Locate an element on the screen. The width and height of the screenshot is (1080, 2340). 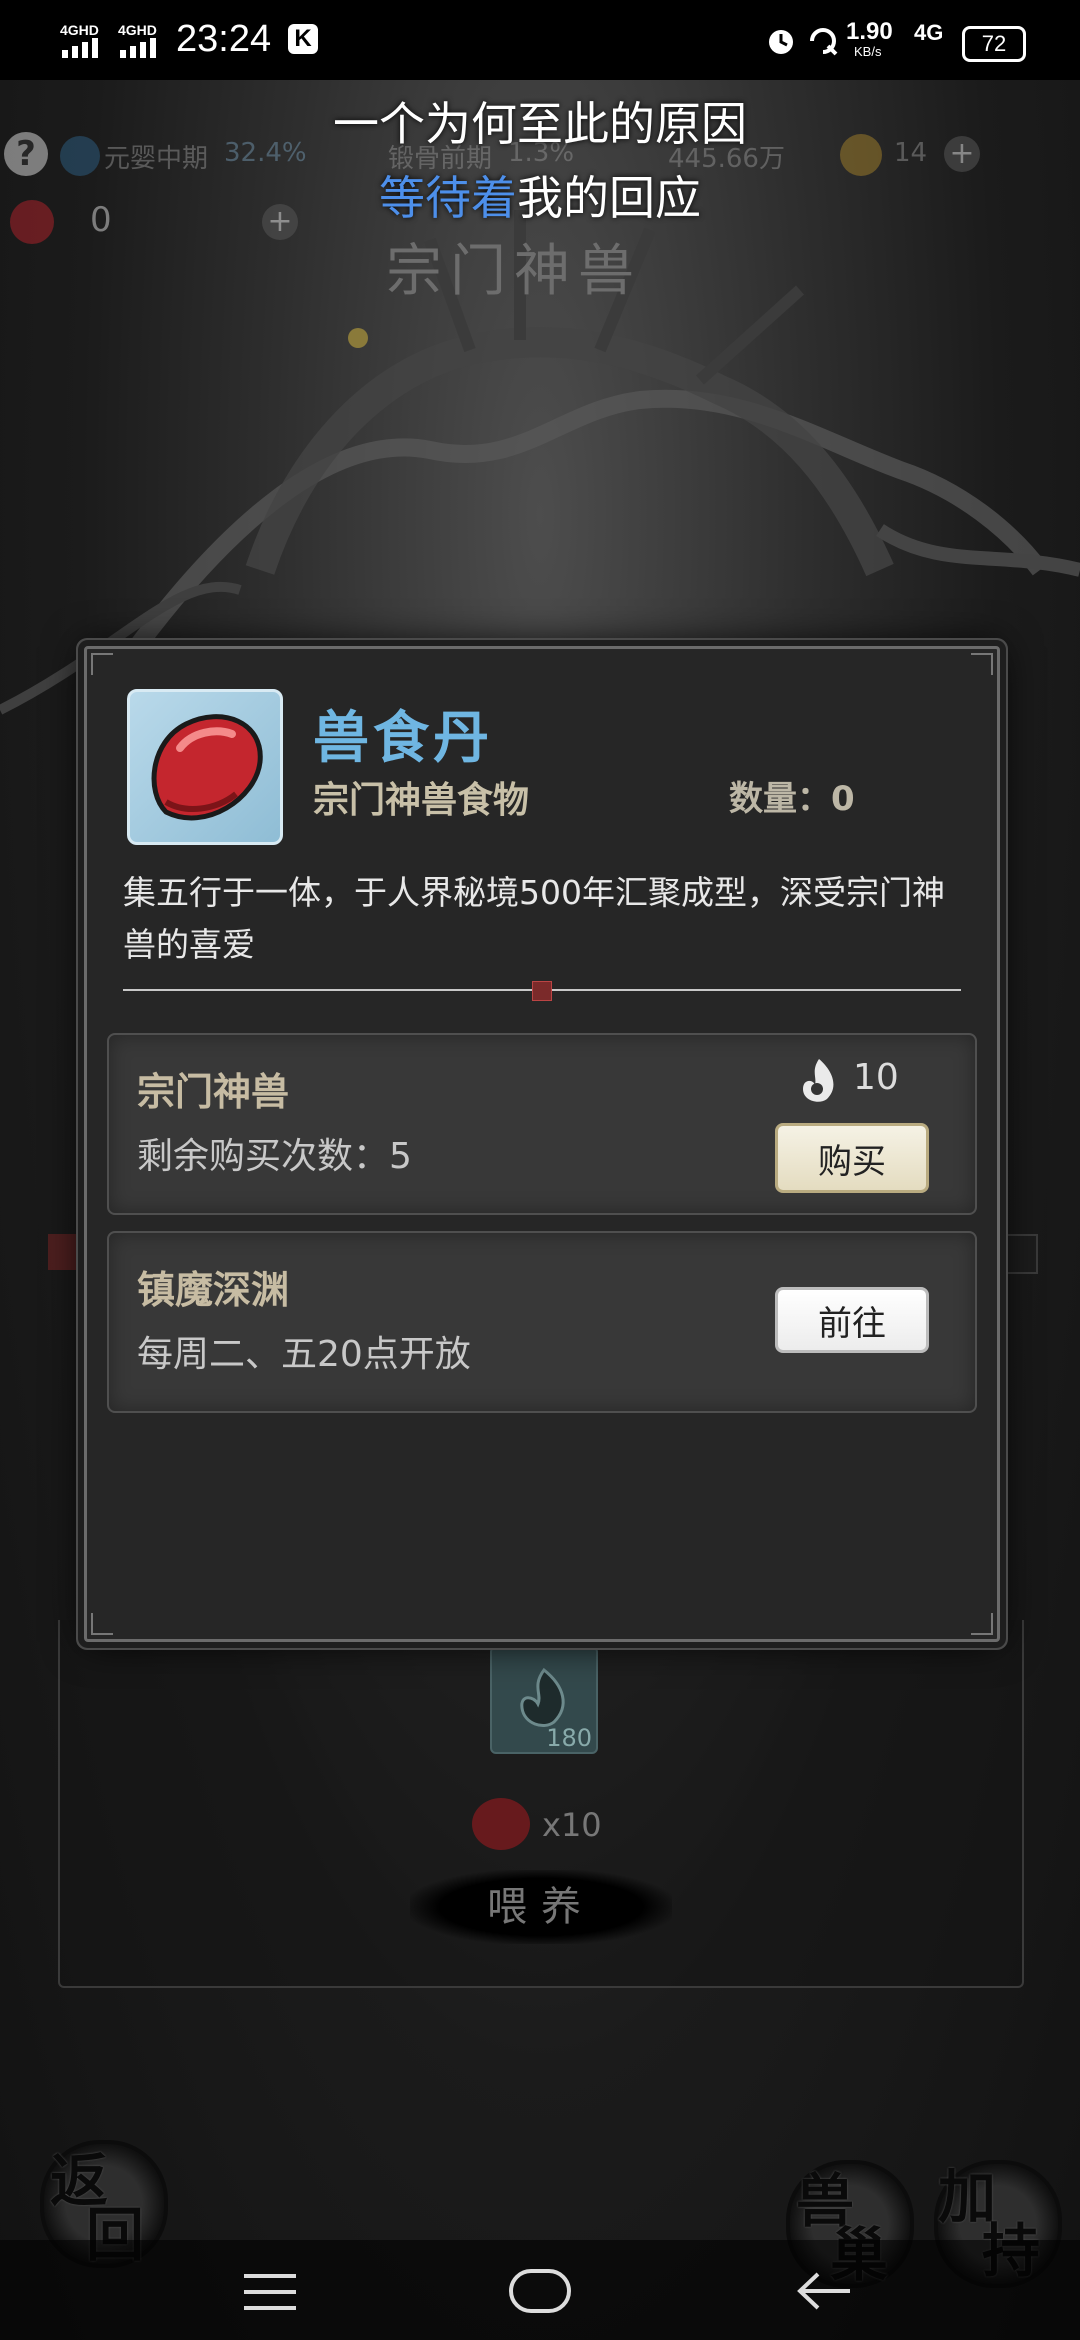
item-icon-frame is located at coordinates (205, 767).